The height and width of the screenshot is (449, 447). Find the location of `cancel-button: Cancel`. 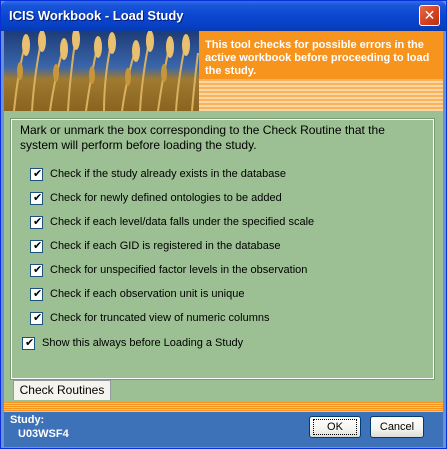

cancel-button: Cancel is located at coordinates (397, 427).